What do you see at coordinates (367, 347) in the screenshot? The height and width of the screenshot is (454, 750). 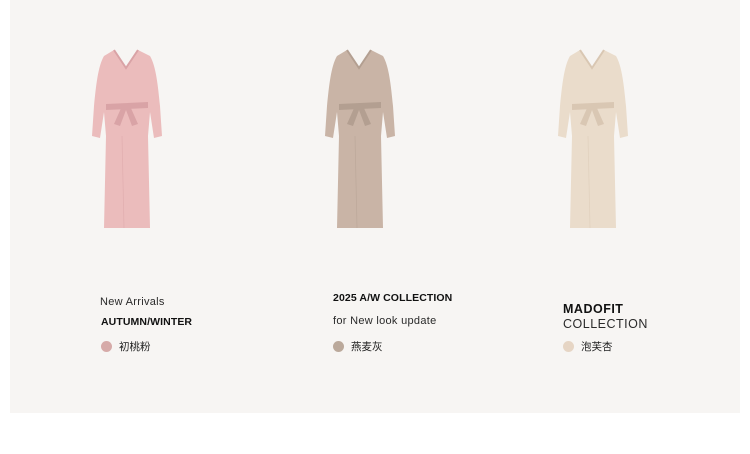 I see `color-name: 燕麦灰` at bounding box center [367, 347].